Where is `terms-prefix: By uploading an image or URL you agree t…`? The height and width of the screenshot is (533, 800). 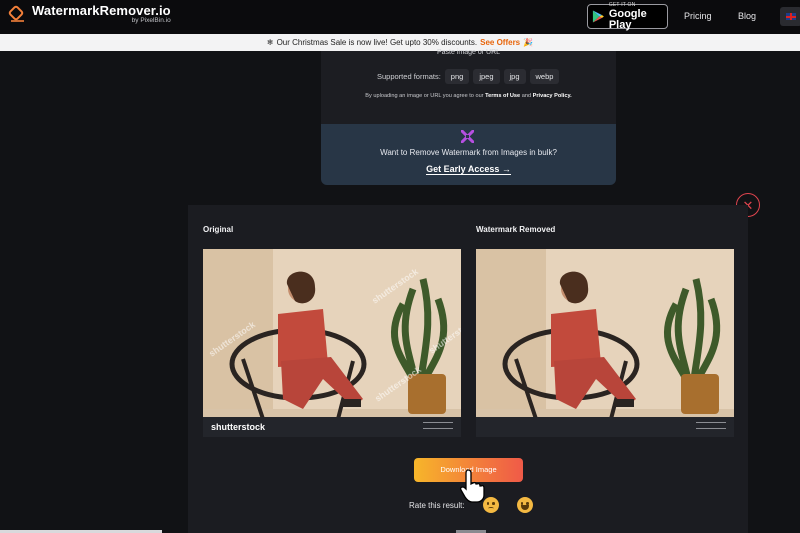 terms-prefix: By uploading an image or URL you agree t… is located at coordinates (424, 96).